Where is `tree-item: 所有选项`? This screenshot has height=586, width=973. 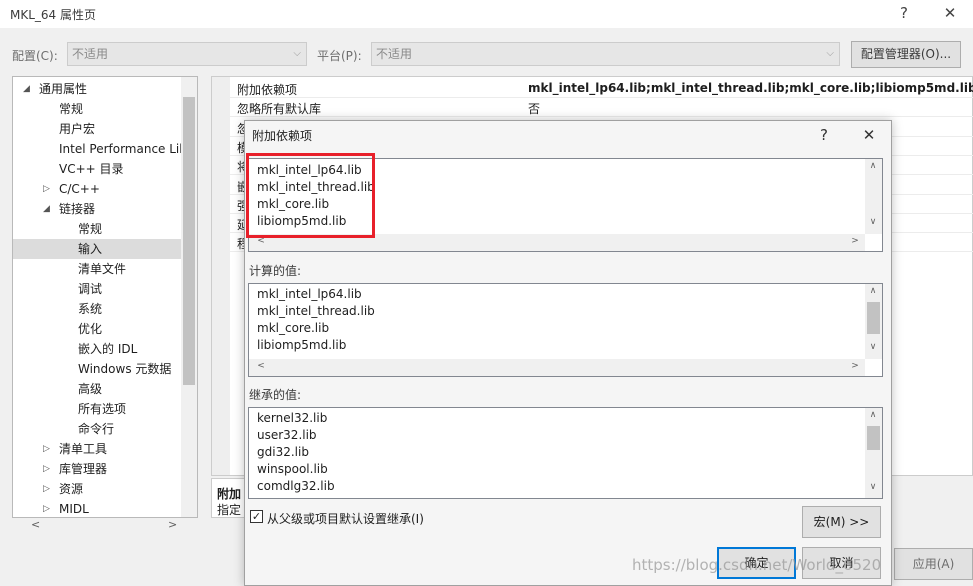 tree-item: 所有选项 is located at coordinates (97, 409).